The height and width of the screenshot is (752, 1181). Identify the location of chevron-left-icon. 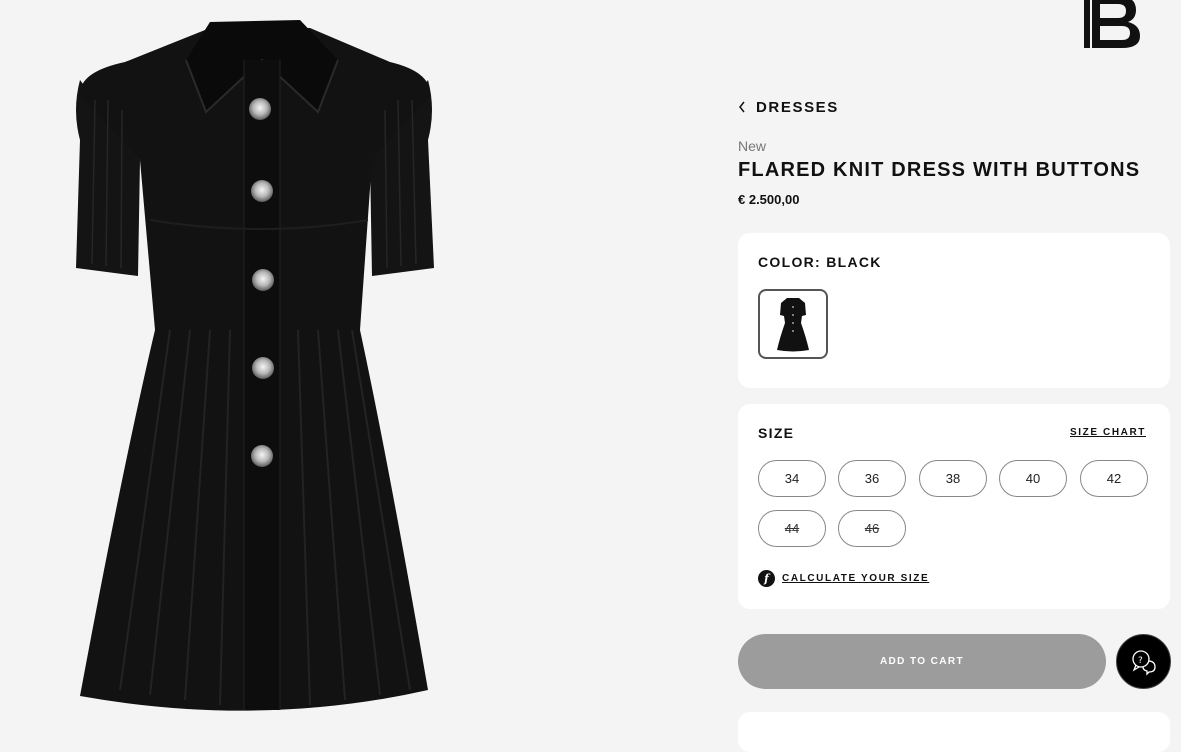
(742, 107).